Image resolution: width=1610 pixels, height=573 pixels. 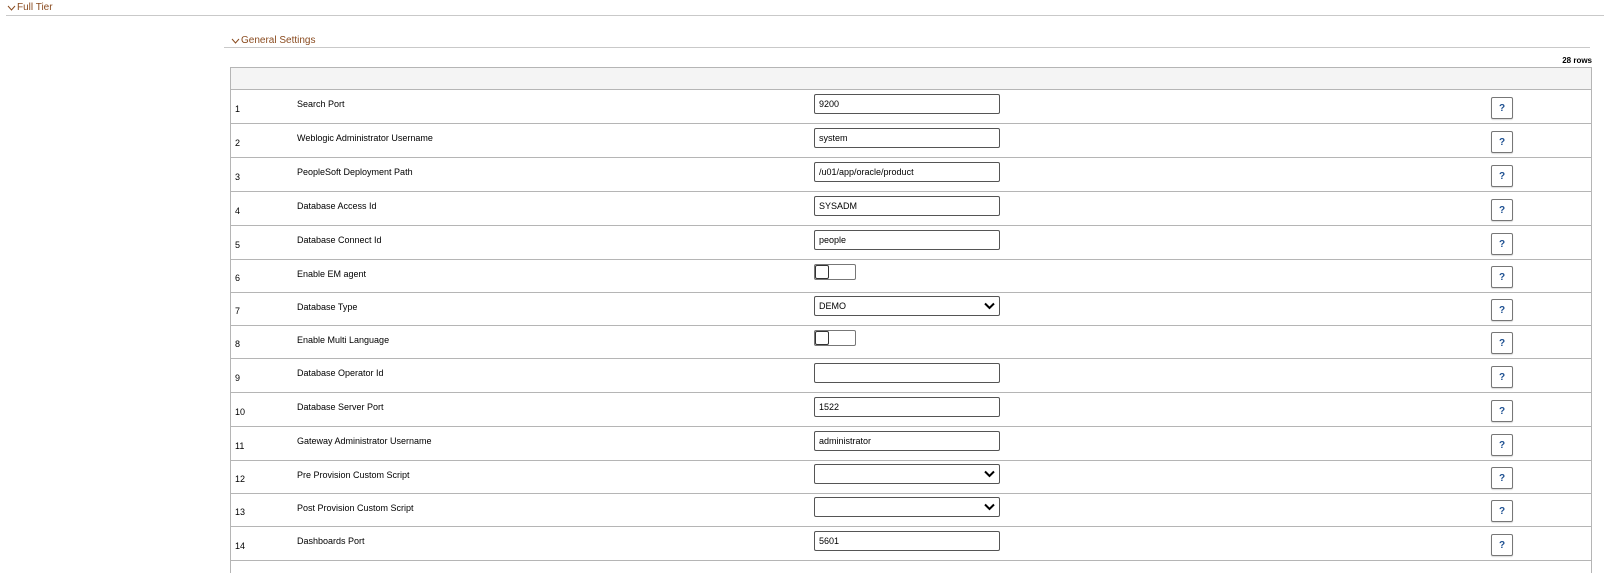 I want to click on setting-label: Enable Multi Language, so click(x=343, y=340).